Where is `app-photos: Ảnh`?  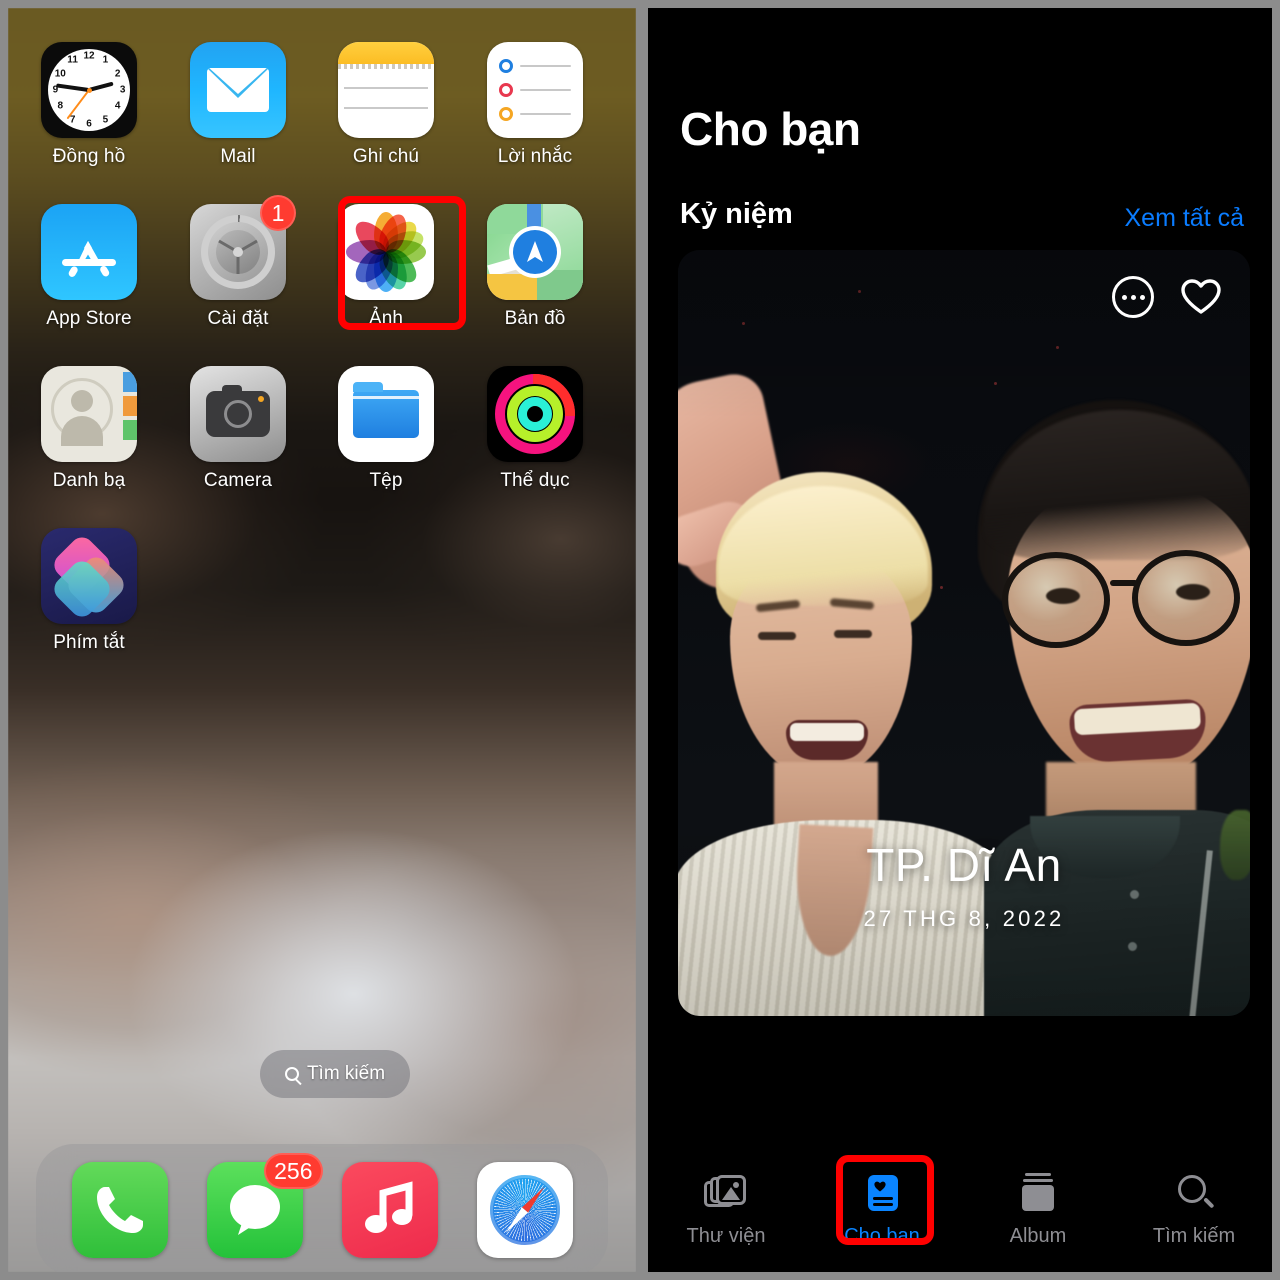
app-photos: Ảnh is located at coordinates (386, 267).